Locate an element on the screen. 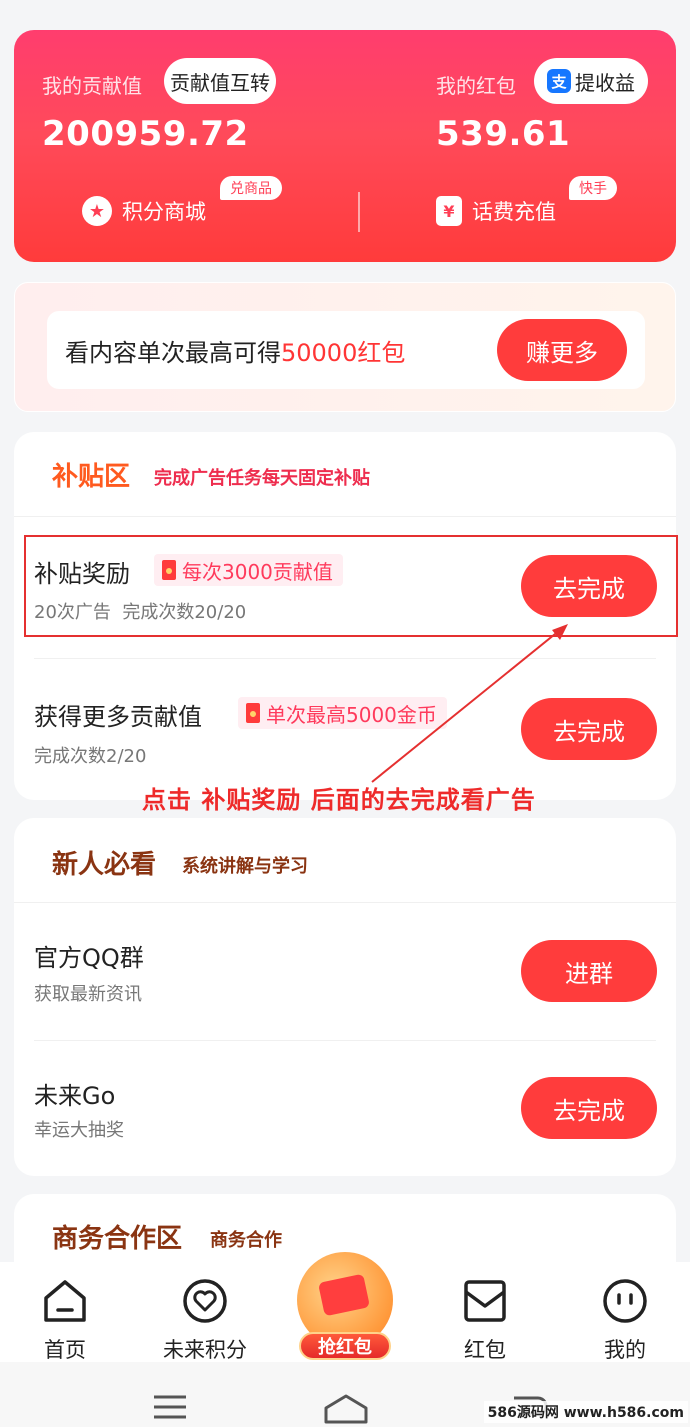 This screenshot has width=690, height=1427. system-nav-bar: 586源码网 www.h586.com is located at coordinates (345, 1394).